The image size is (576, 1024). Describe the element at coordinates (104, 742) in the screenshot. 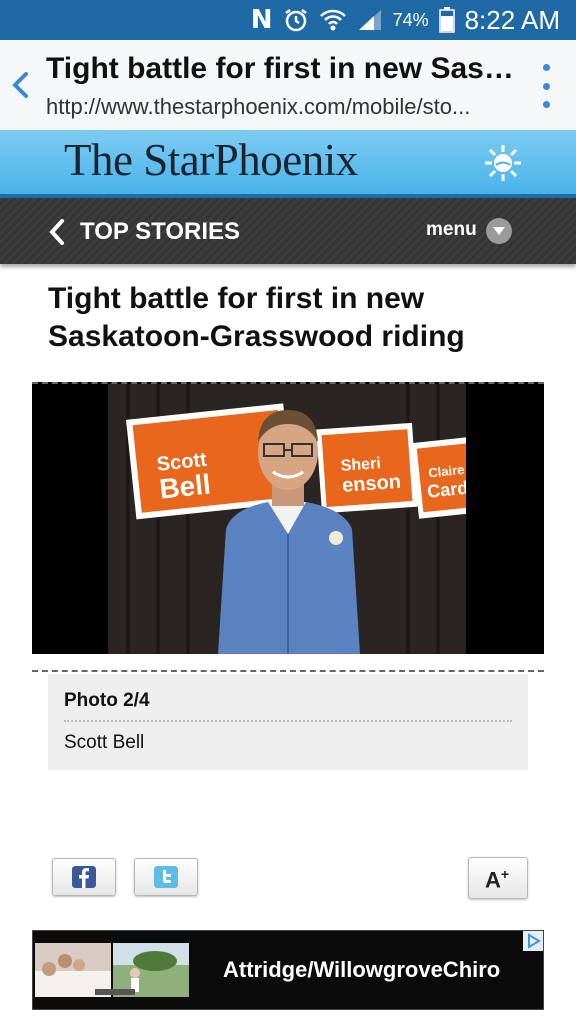

I see `caption-text: Scott Bell` at that location.